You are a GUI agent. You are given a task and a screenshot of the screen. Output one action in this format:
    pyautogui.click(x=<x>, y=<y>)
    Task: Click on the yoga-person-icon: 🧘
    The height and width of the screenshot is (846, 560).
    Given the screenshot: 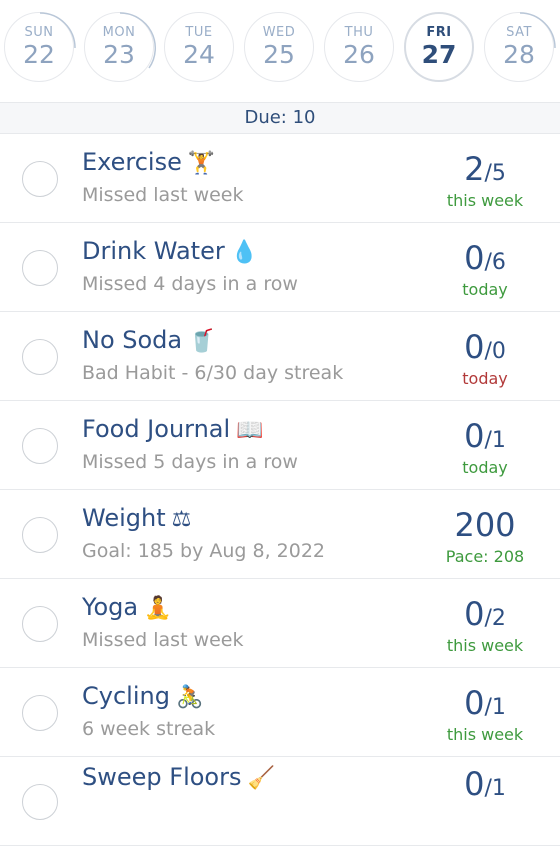 What is the action you would take?
    pyautogui.click(x=158, y=608)
    